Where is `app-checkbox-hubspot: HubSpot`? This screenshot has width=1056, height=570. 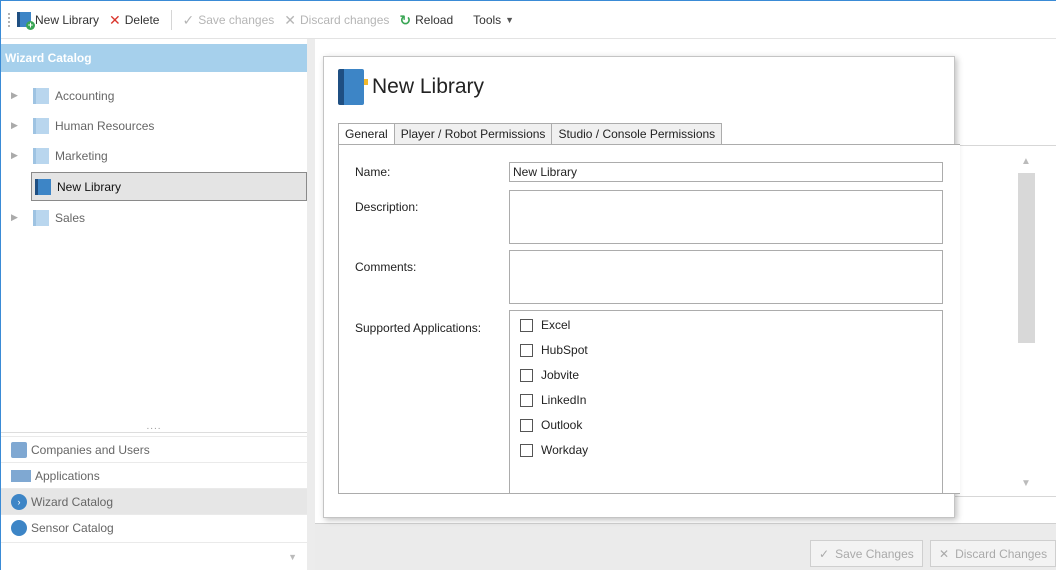 app-checkbox-hubspot: HubSpot is located at coordinates (554, 350).